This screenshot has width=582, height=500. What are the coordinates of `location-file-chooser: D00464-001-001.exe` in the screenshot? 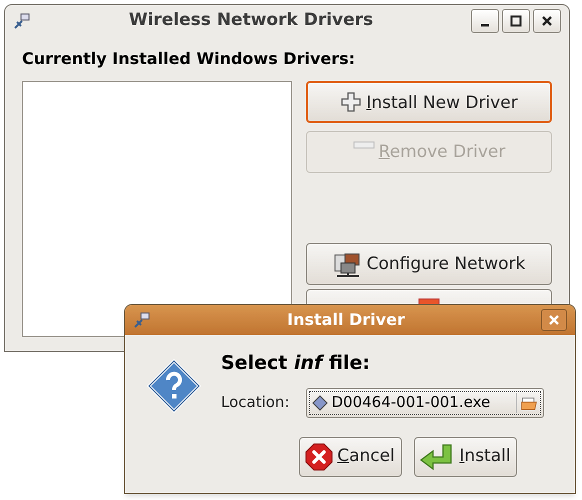 It's located at (425, 403).